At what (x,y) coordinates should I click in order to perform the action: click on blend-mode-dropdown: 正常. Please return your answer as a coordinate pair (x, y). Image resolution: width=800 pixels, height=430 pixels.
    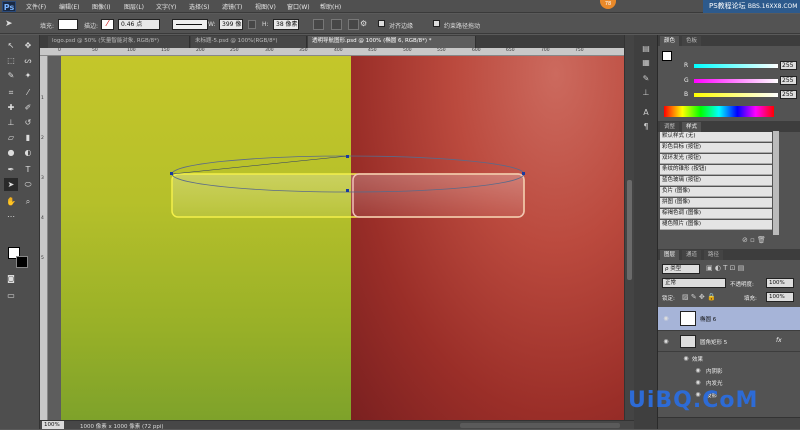
    Looking at the image, I should click on (694, 283).